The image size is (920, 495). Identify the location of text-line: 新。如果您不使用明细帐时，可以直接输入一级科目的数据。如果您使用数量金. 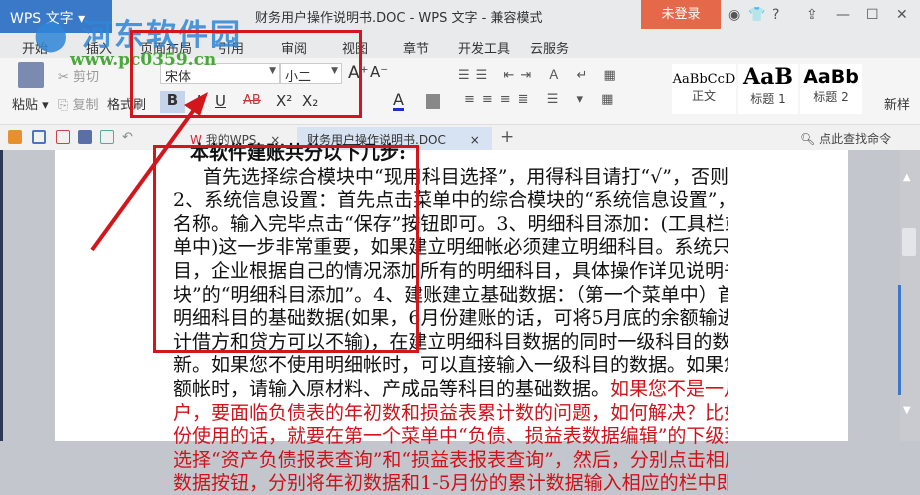
(450, 365).